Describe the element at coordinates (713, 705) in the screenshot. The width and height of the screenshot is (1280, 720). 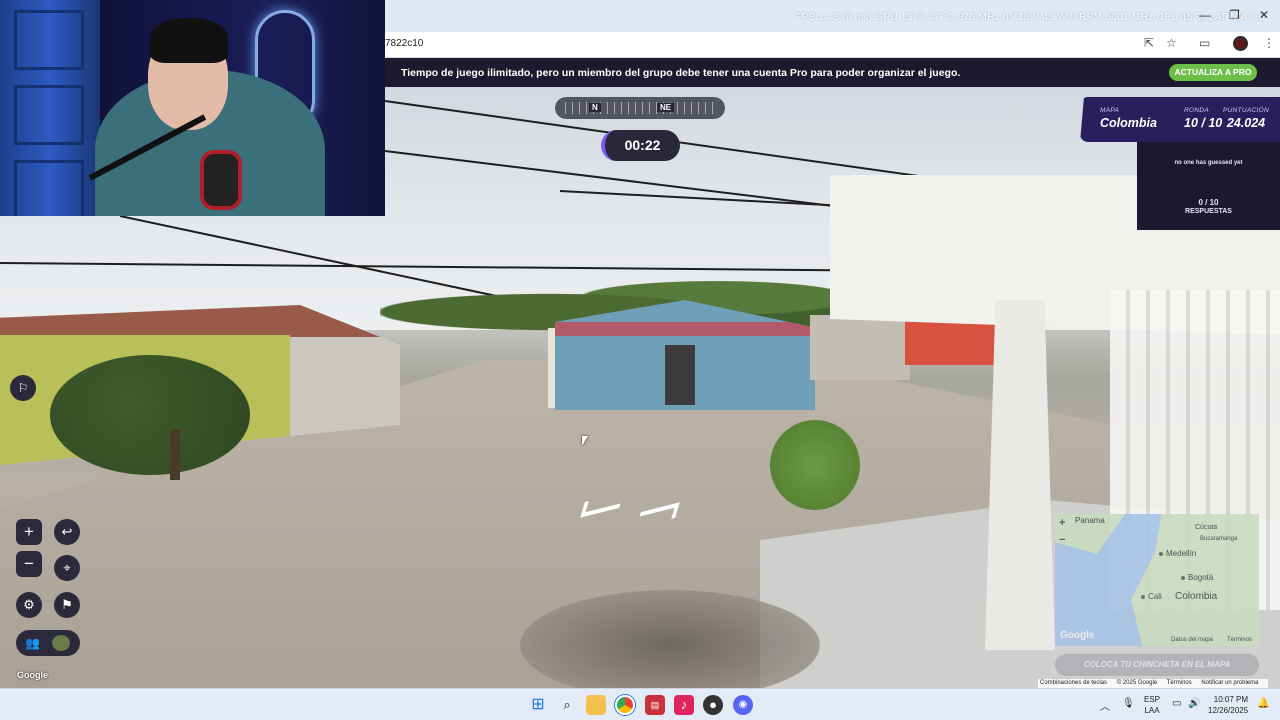
I see `obs-icon: ●` at that location.